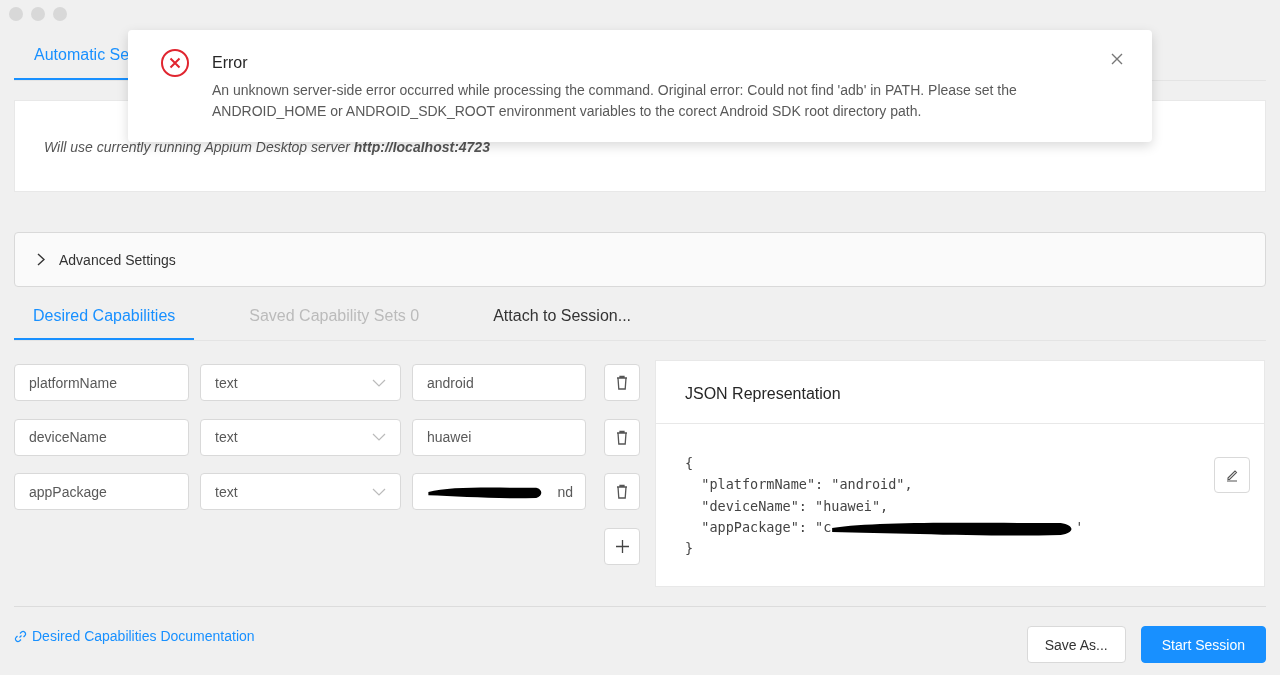 The width and height of the screenshot is (1280, 675). Describe the element at coordinates (689, 463) in the screenshot. I see `code-line: {` at that location.